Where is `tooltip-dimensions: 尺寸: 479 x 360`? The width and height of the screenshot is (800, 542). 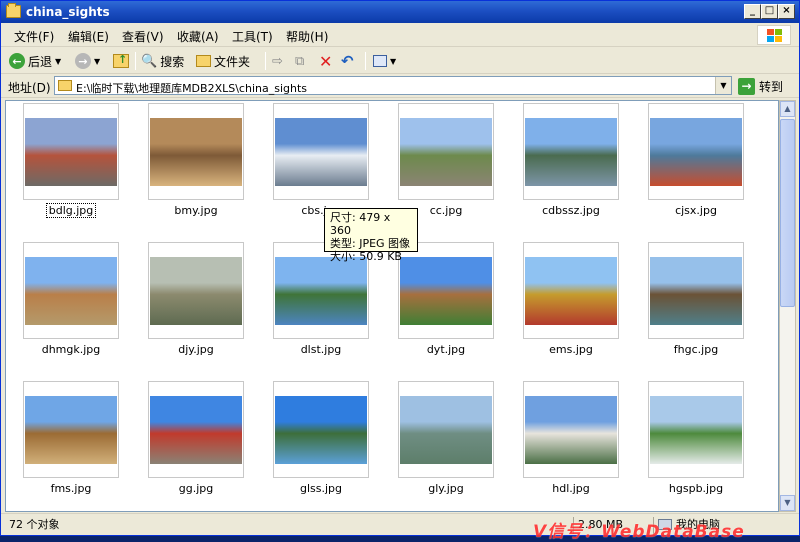
tooltip-dimensions: 尺寸: 479 x 360 is located at coordinates (360, 224).